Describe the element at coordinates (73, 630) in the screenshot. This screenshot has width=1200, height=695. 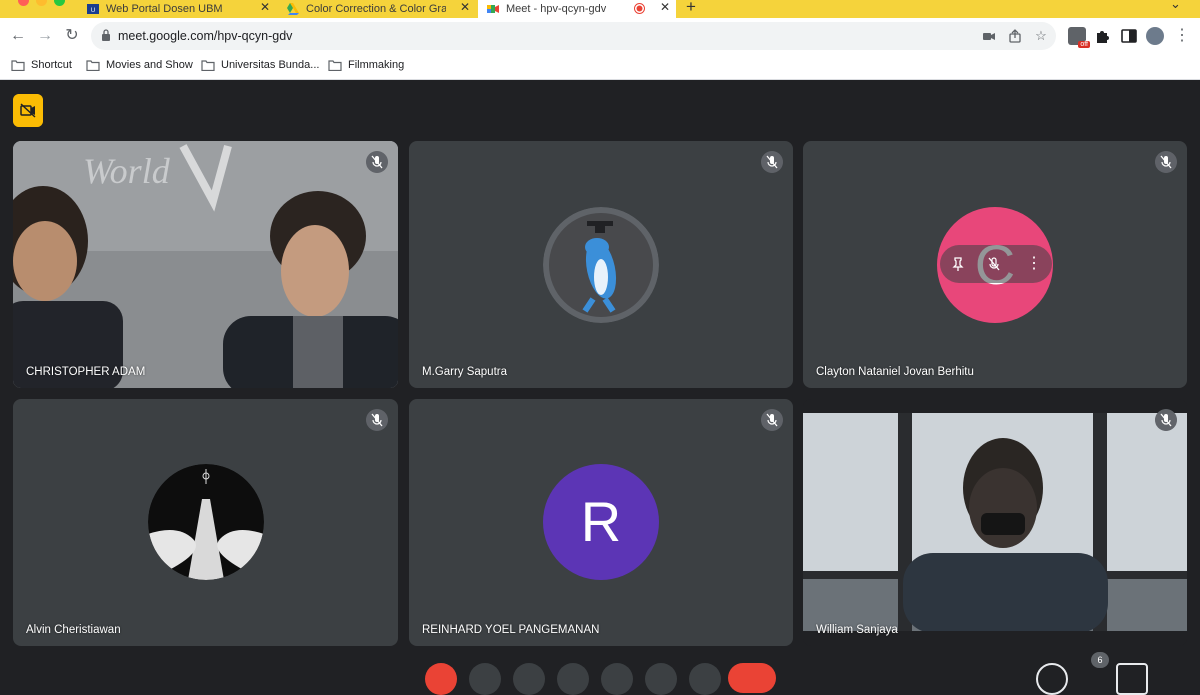
I see `participant-name: Alvin Cheristiawan` at that location.